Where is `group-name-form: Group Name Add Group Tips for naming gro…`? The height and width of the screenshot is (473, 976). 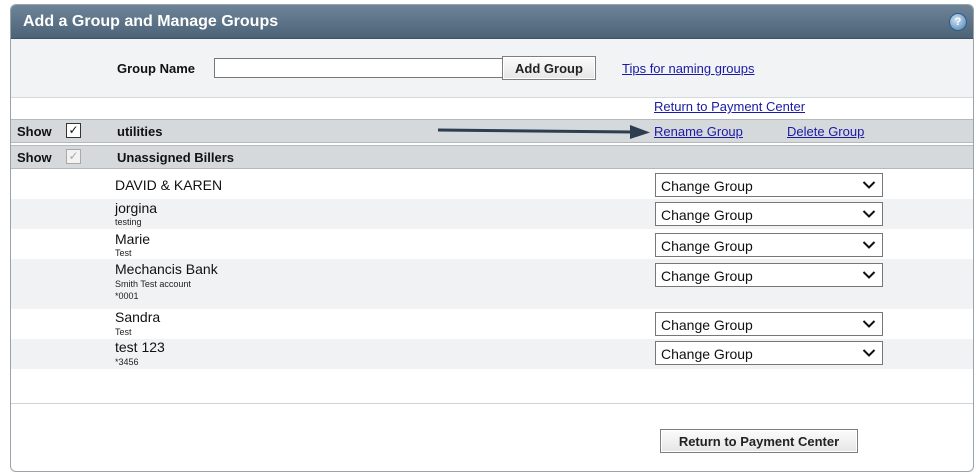 group-name-form: Group Name Add Group Tips for naming gro… is located at coordinates (492, 68).